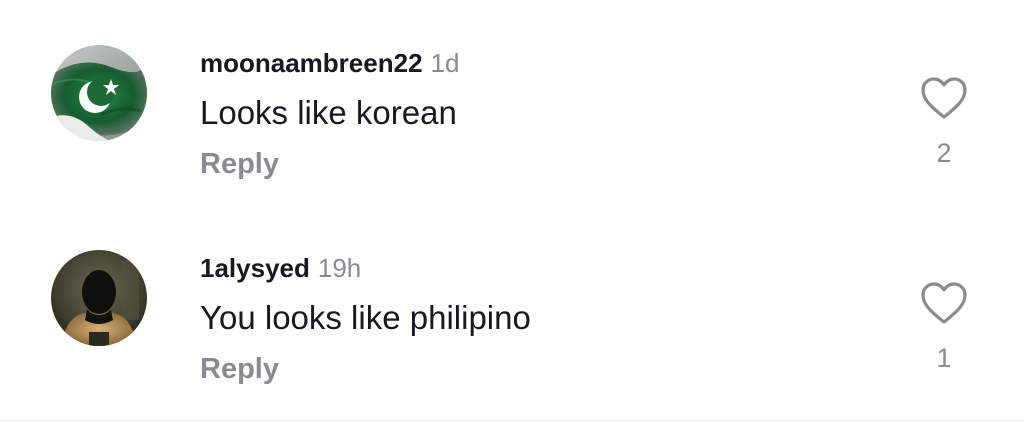  Describe the element at coordinates (944, 153) in the screenshot. I see `like-count: 2` at that location.